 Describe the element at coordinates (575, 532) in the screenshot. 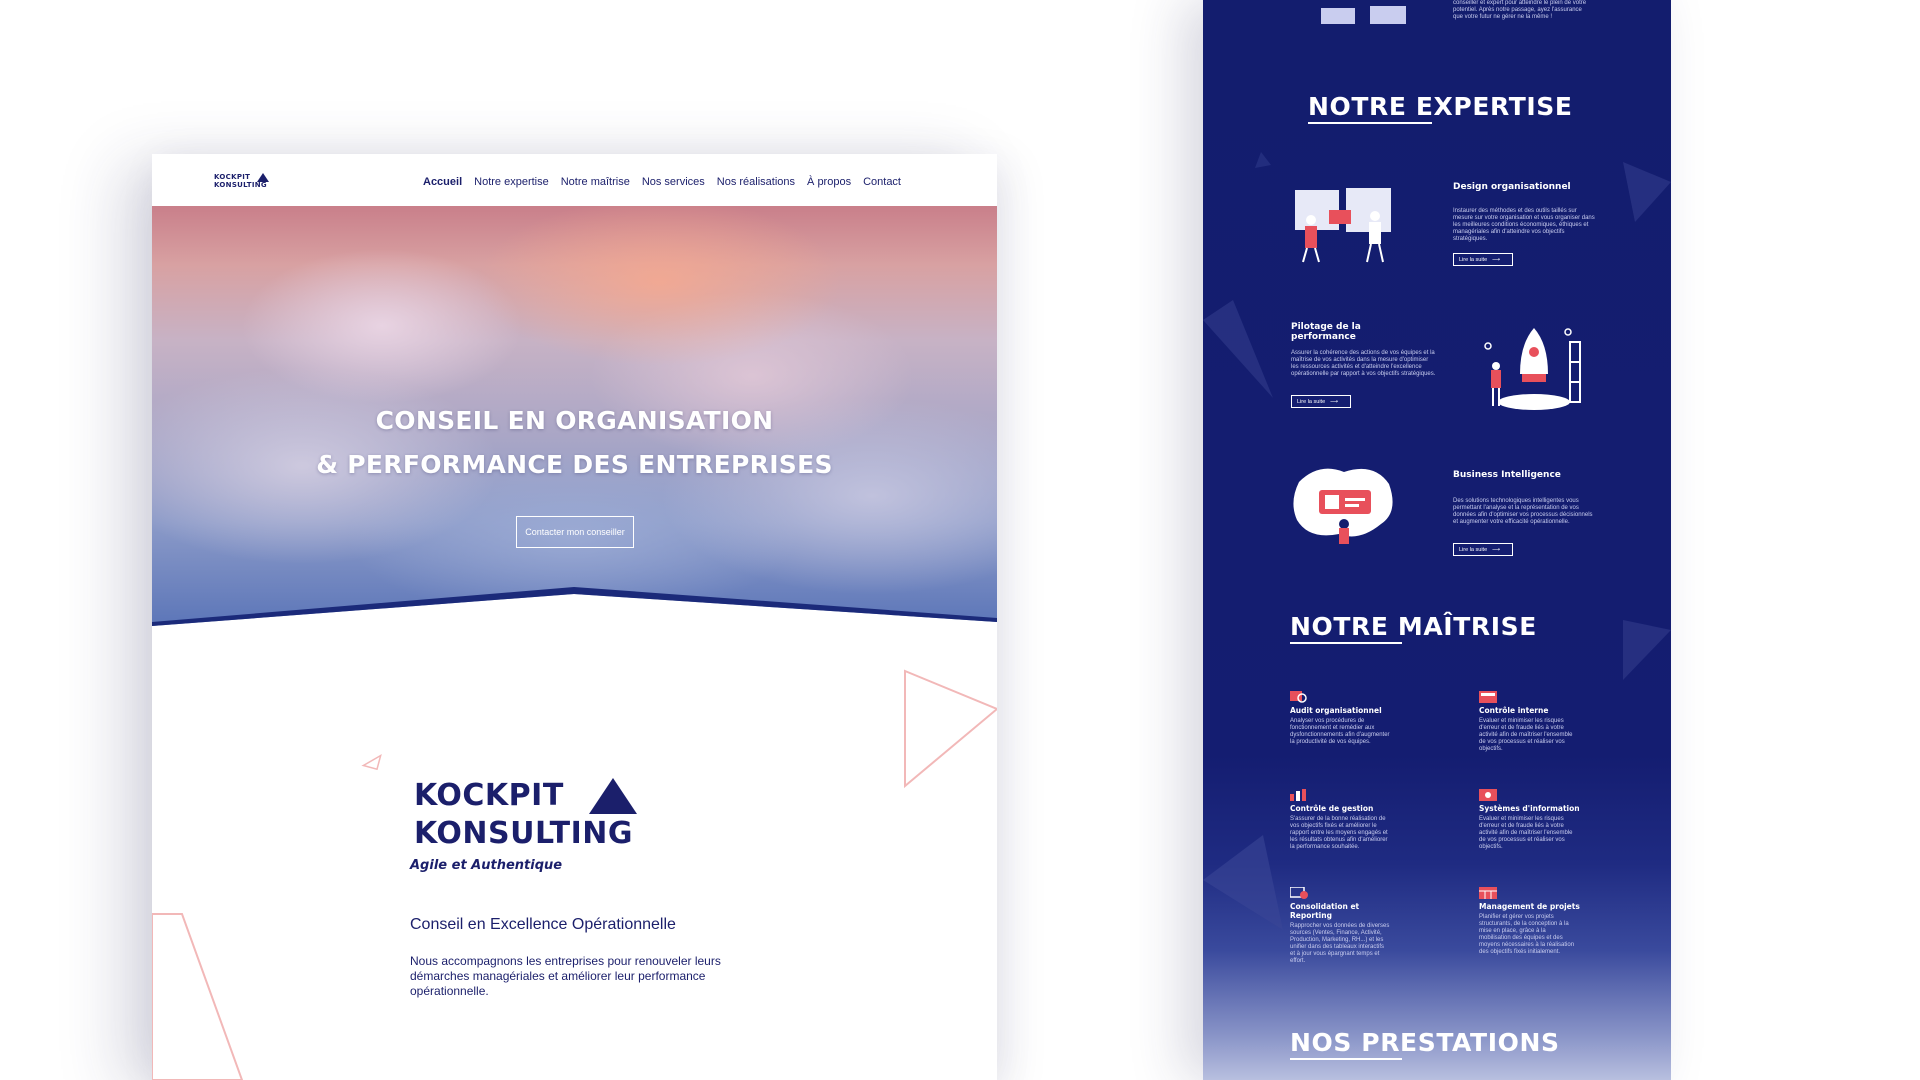

I see `contact-advisor-button: Contacter mon conseiller` at that location.